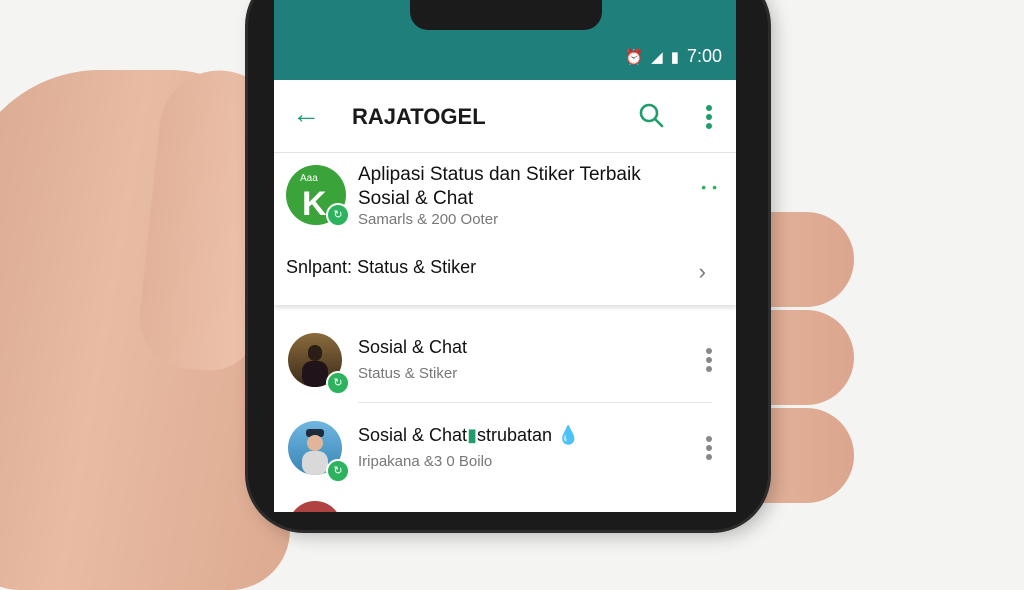  What do you see at coordinates (651, 115) in the screenshot?
I see `search-icon` at bounding box center [651, 115].